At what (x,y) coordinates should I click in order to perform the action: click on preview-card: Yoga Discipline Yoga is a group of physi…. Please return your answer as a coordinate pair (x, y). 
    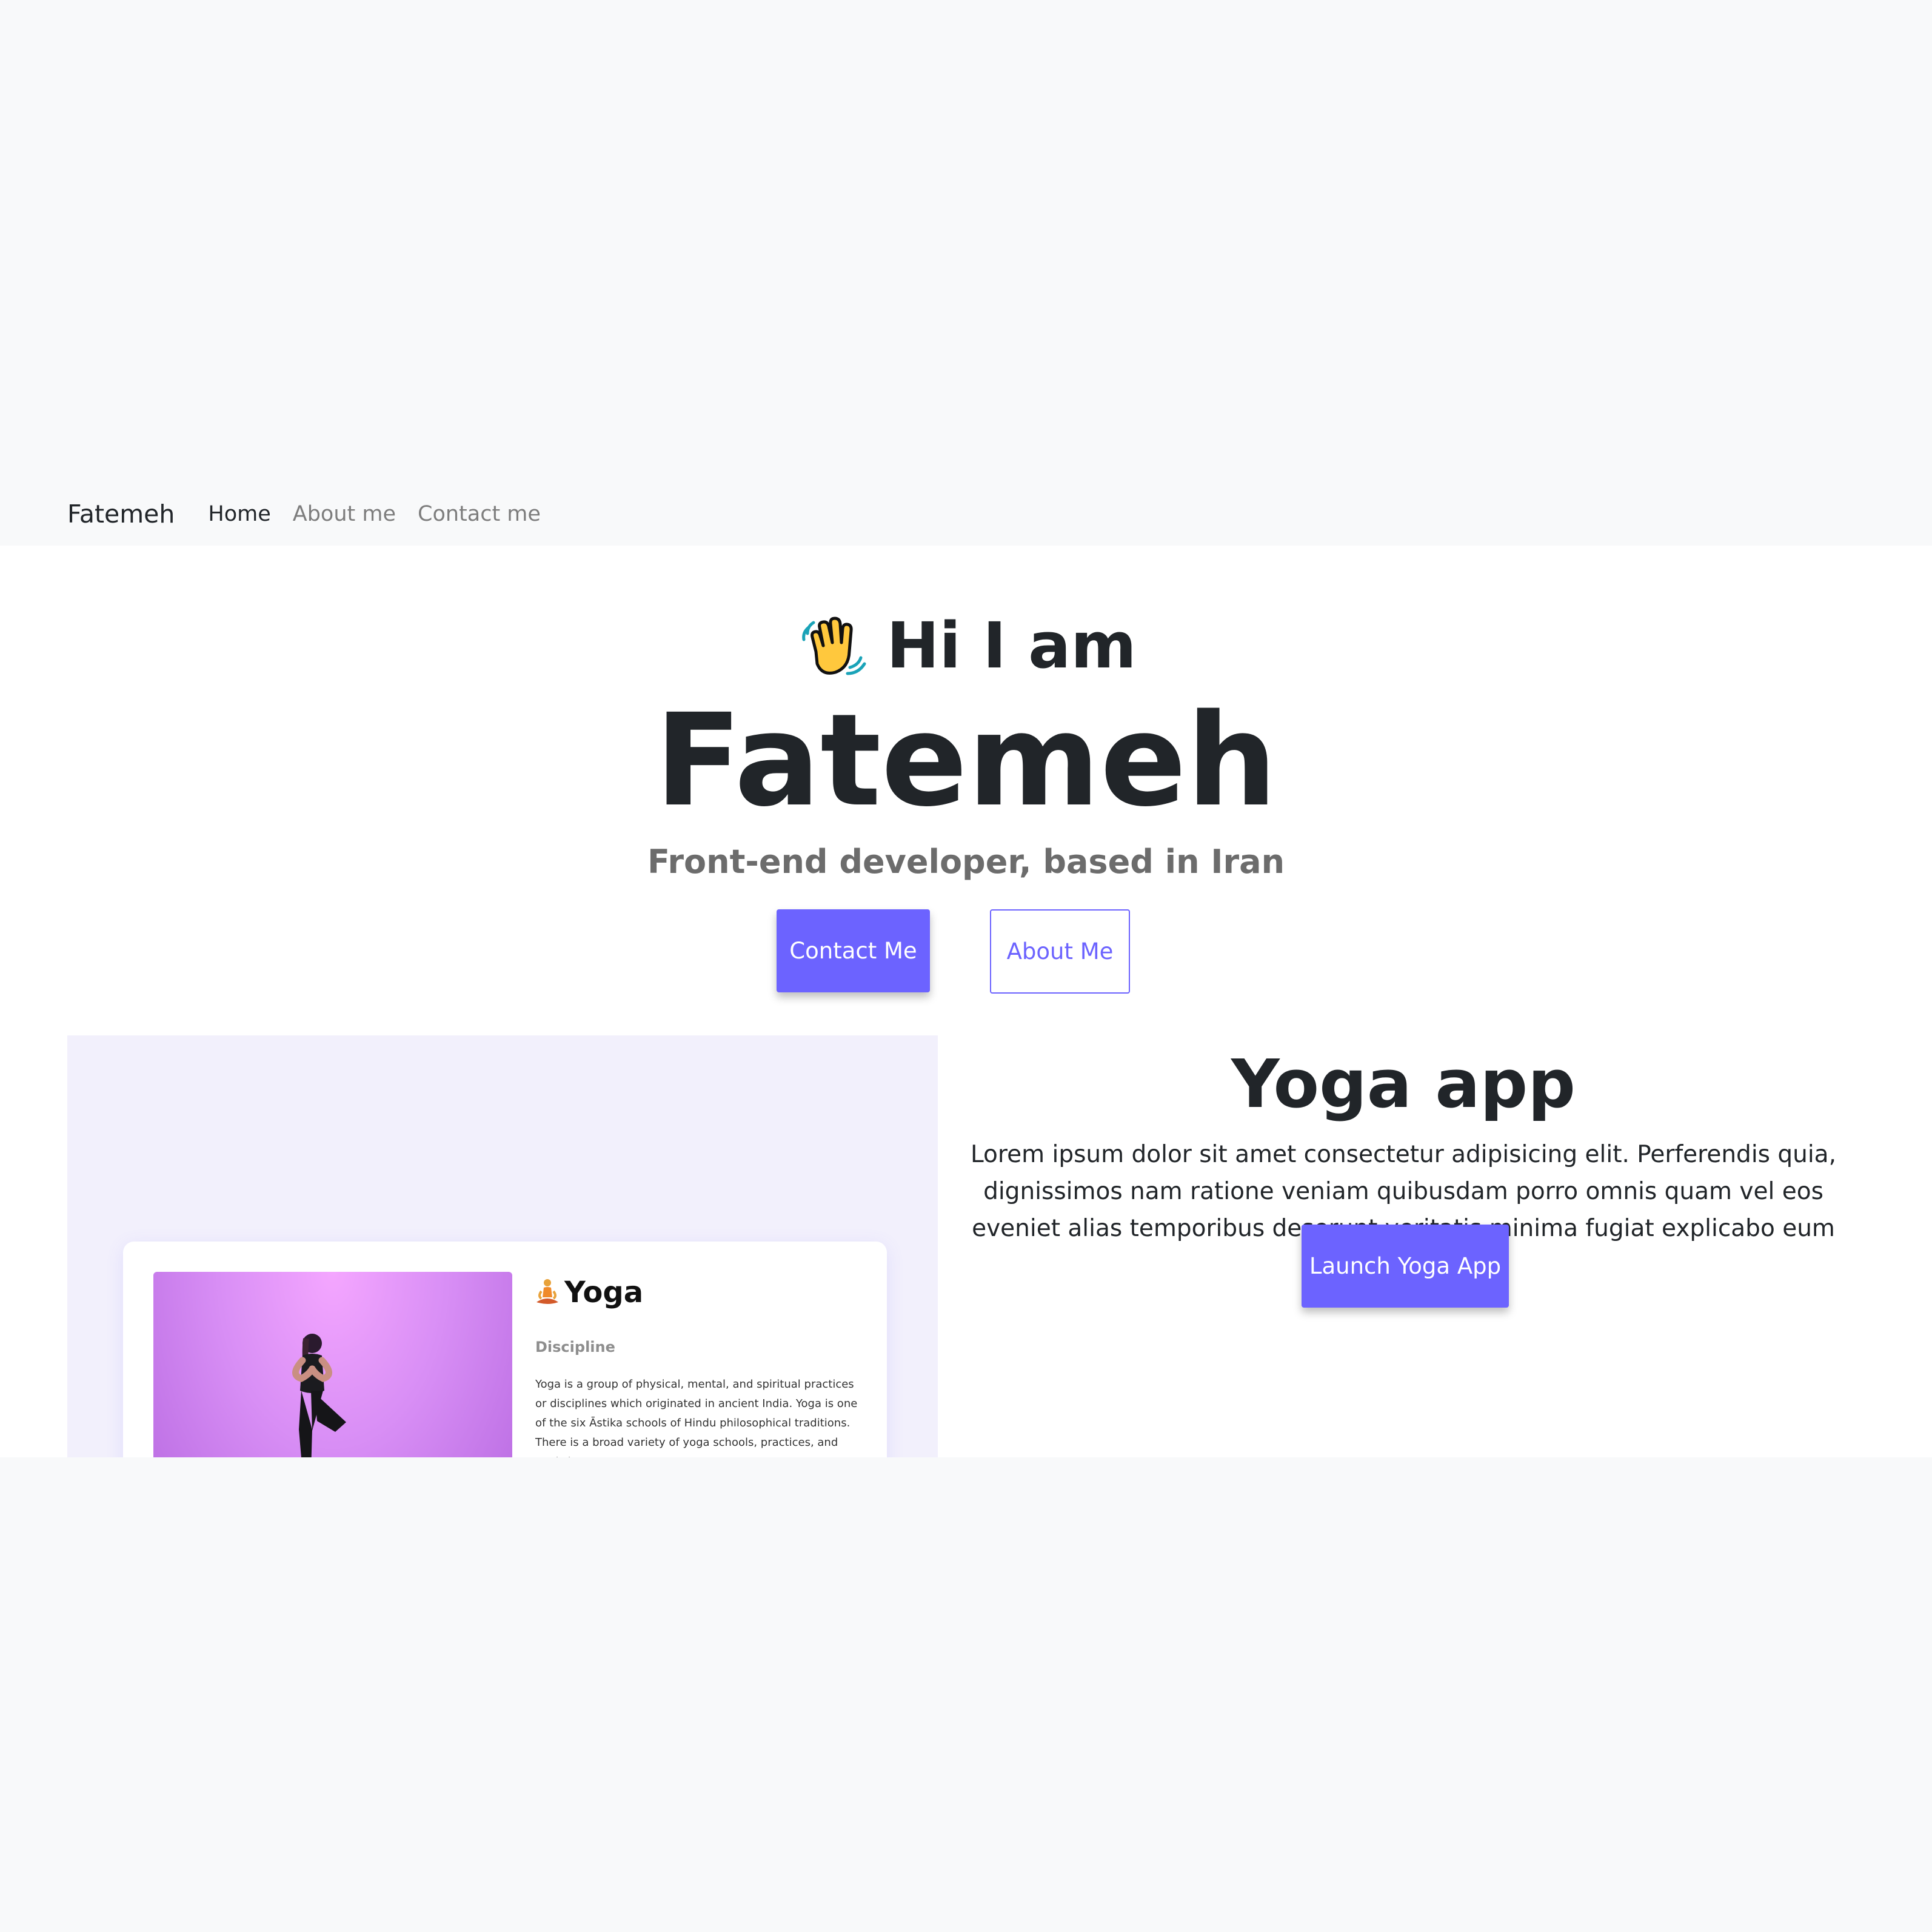
    Looking at the image, I should click on (505, 1349).